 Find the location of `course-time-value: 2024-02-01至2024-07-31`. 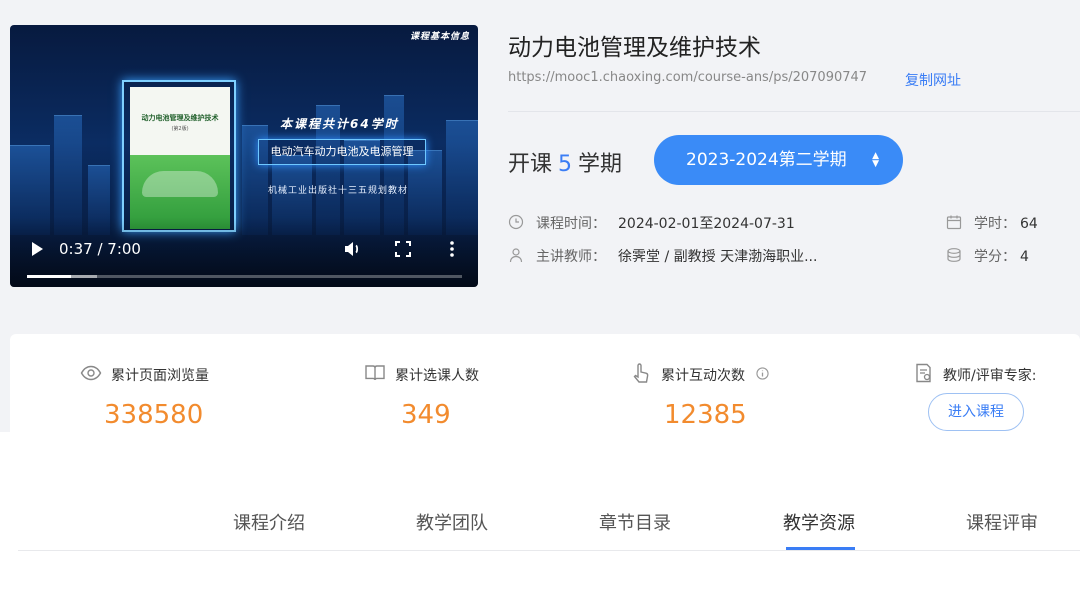

course-time-value: 2024-02-01至2024-07-31 is located at coordinates (706, 224).